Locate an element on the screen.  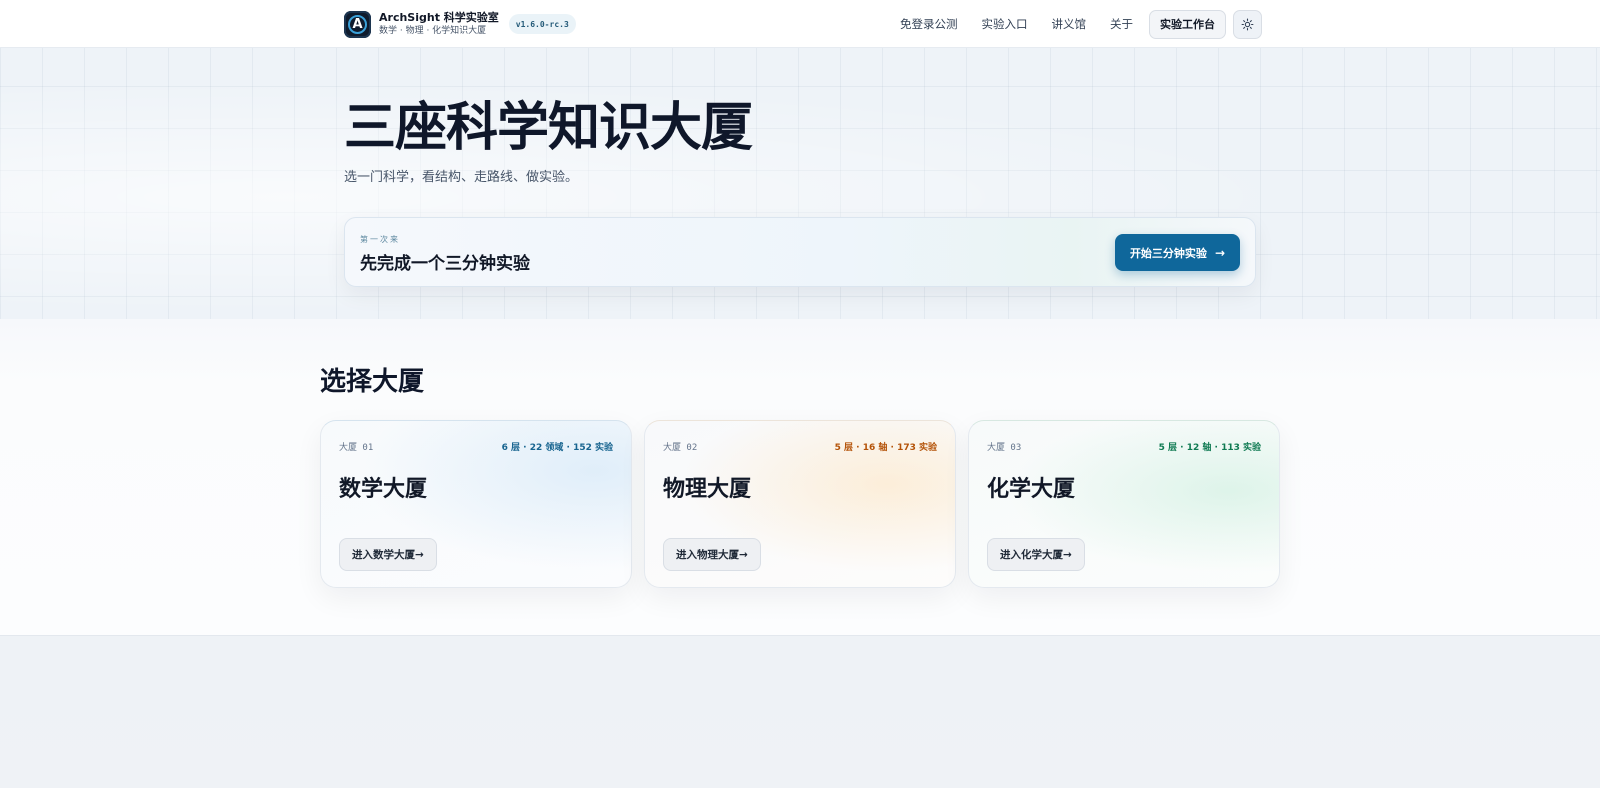
theme-toggle-button is located at coordinates (1247, 24).